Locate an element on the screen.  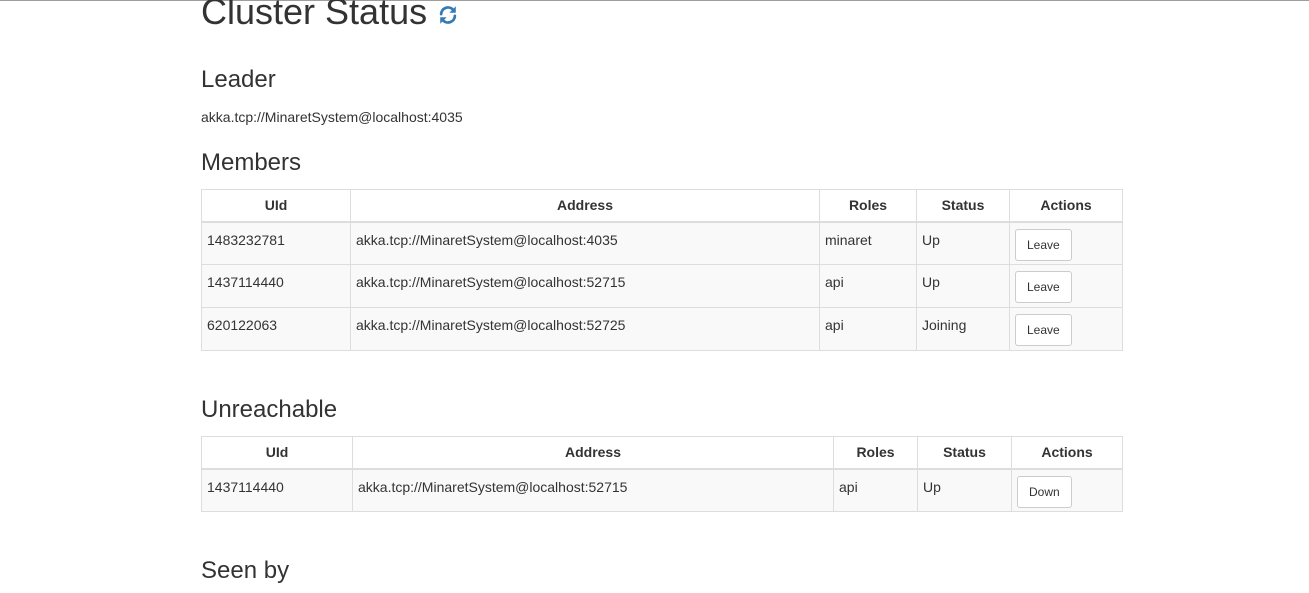
unreachable-roles: api is located at coordinates (875, 490).